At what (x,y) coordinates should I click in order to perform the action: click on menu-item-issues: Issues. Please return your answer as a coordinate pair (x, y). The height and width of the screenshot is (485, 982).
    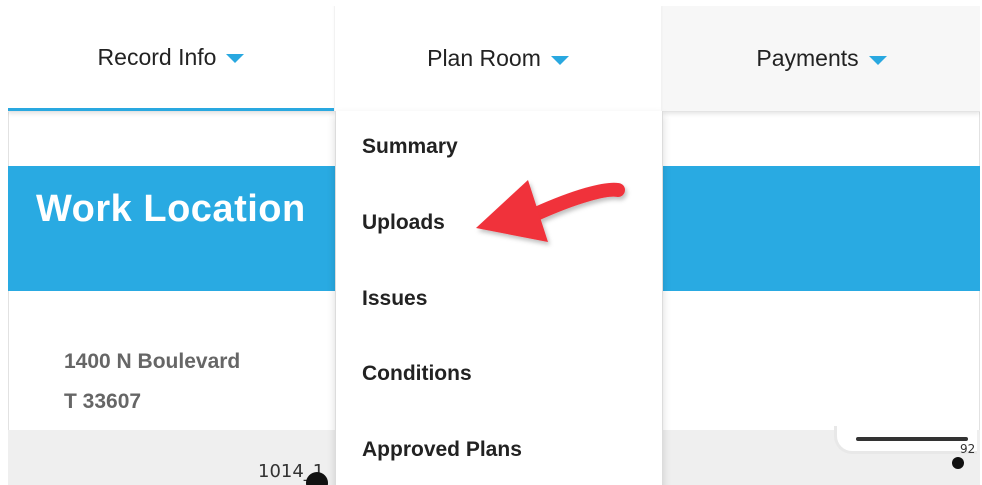
    Looking at the image, I should click on (394, 299).